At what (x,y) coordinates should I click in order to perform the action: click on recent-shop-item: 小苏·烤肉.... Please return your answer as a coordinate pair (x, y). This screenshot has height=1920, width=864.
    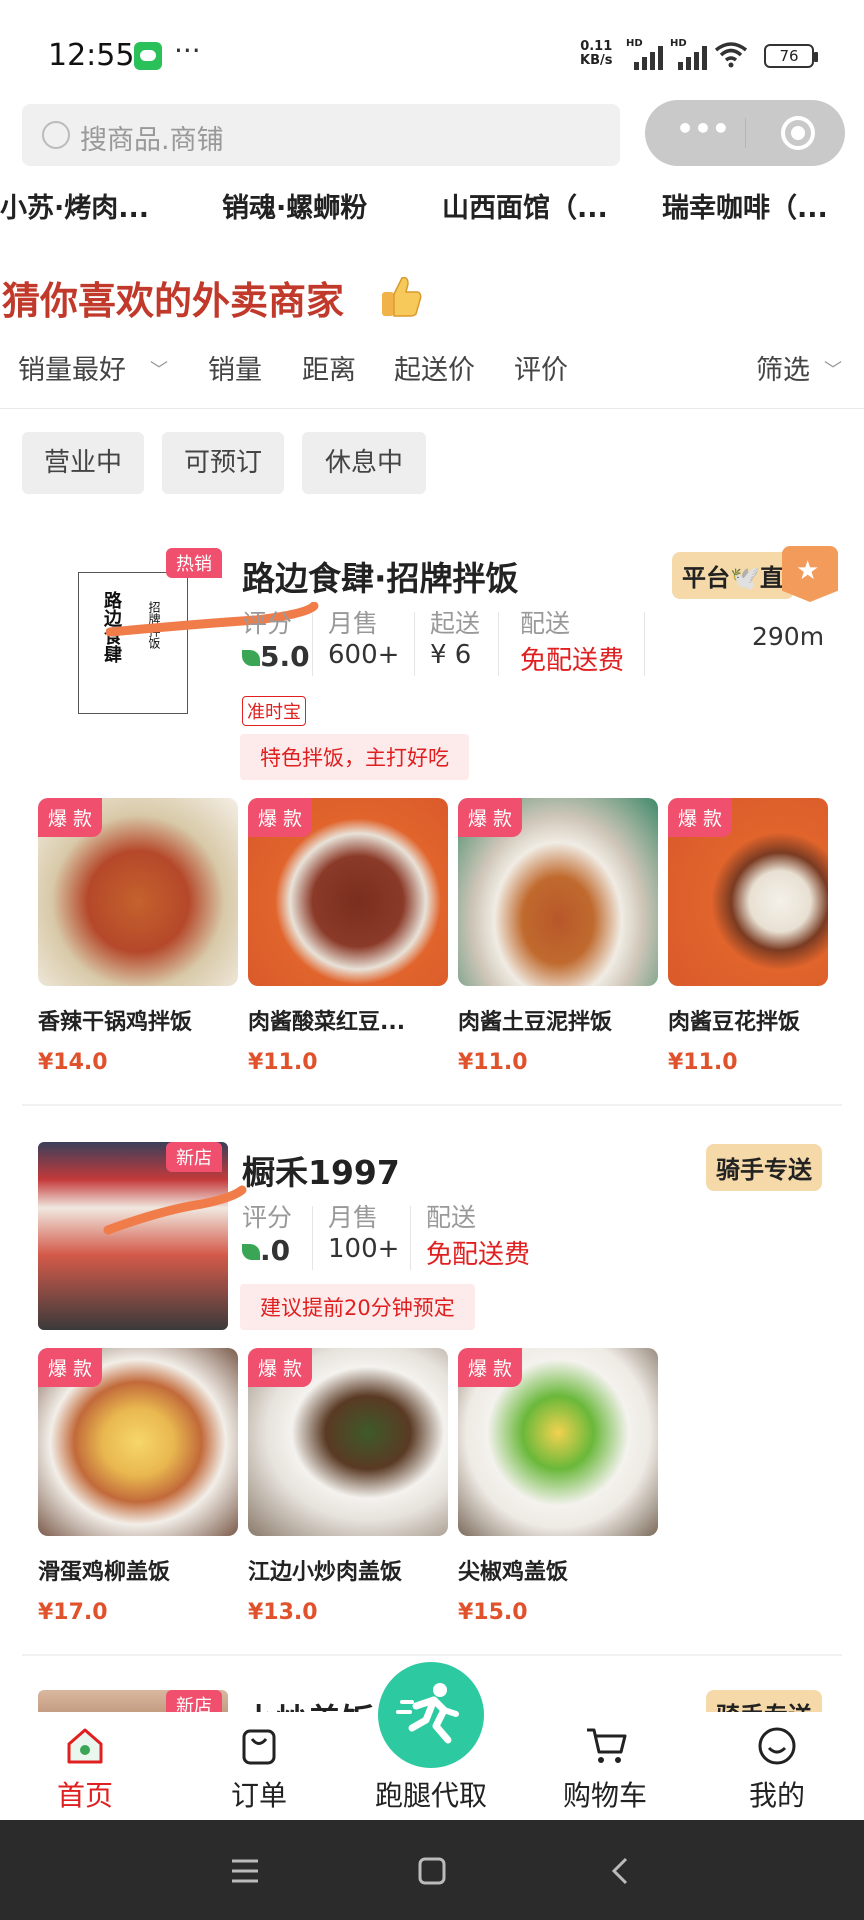
    Looking at the image, I should click on (74, 205).